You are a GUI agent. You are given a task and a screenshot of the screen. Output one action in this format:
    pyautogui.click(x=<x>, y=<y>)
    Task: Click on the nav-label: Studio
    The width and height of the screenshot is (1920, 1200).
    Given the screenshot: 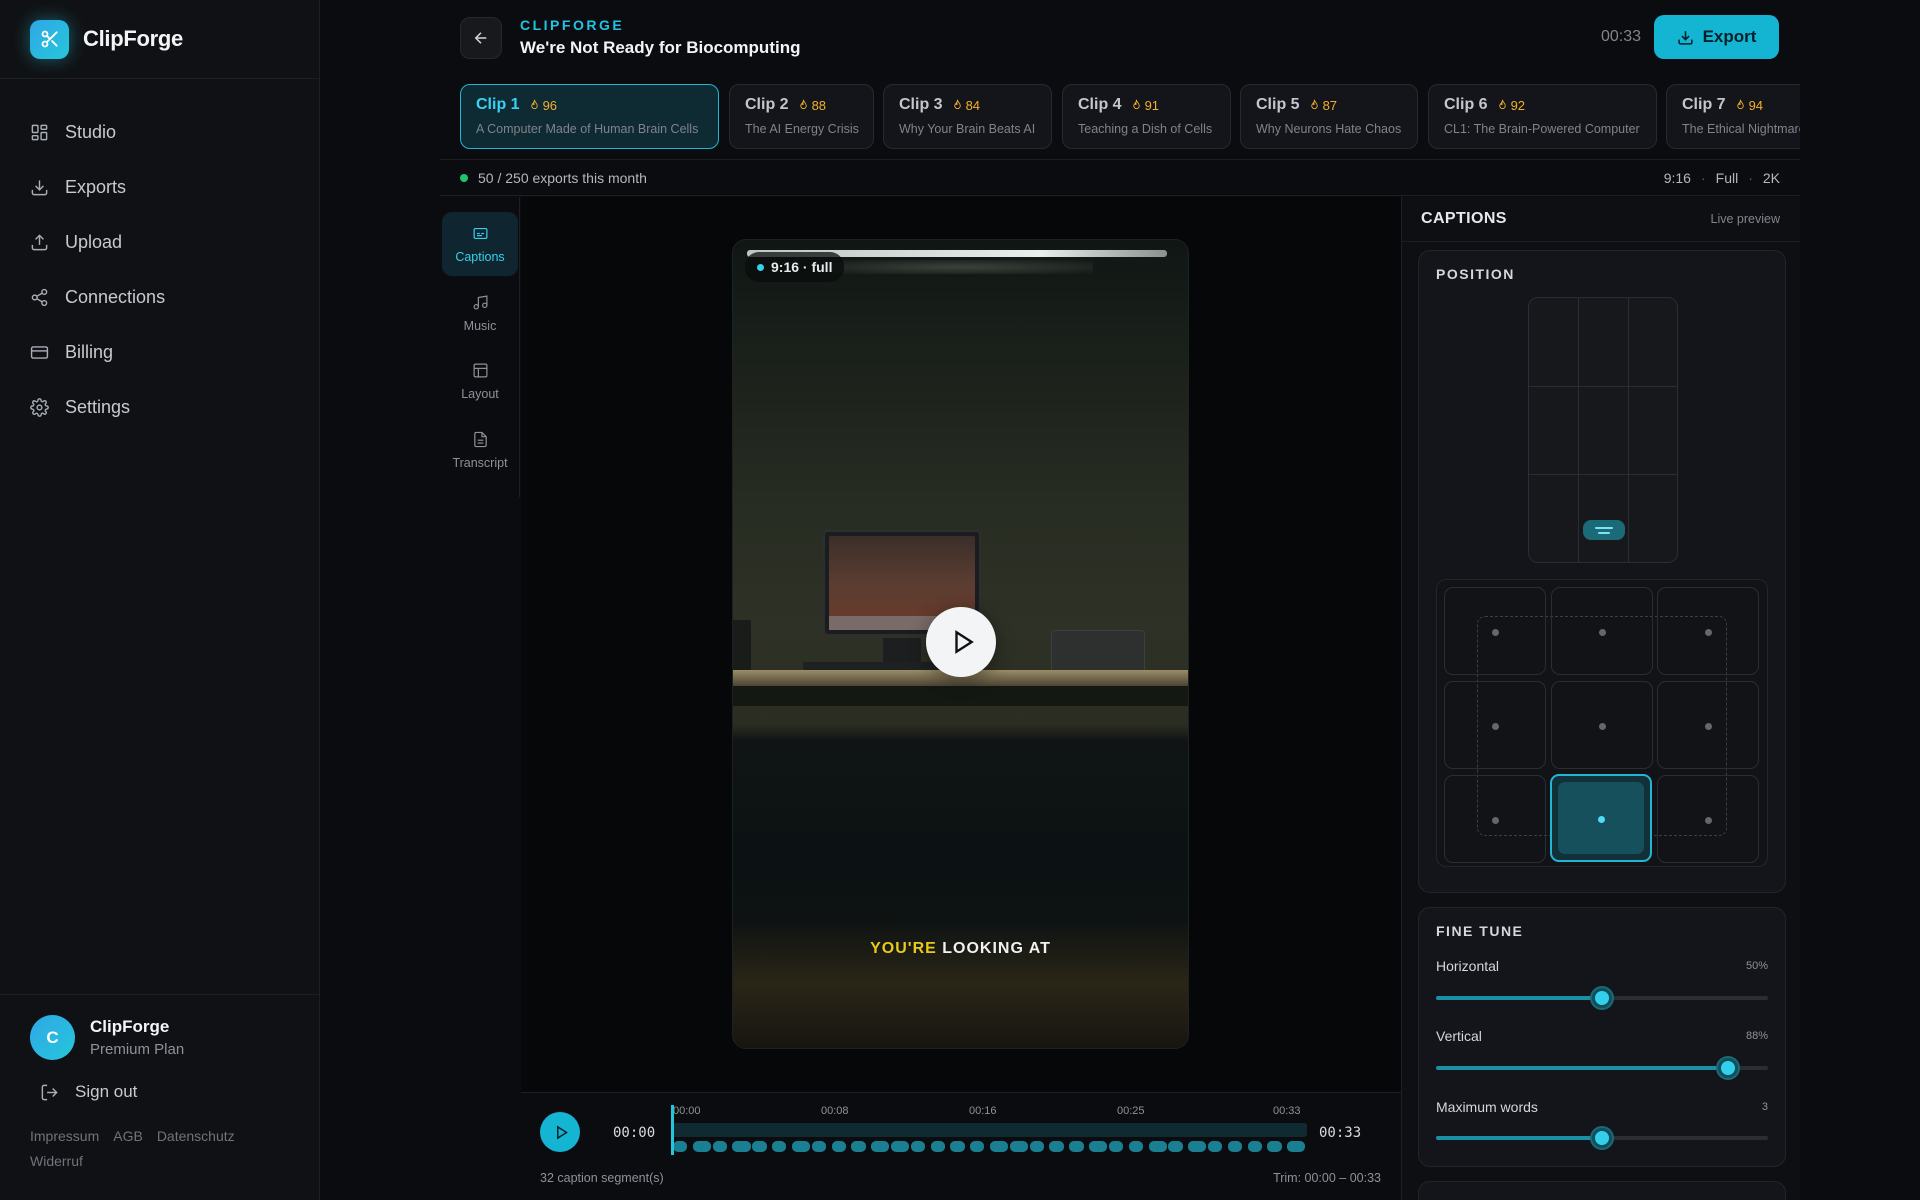 What is the action you would take?
    pyautogui.click(x=91, y=132)
    